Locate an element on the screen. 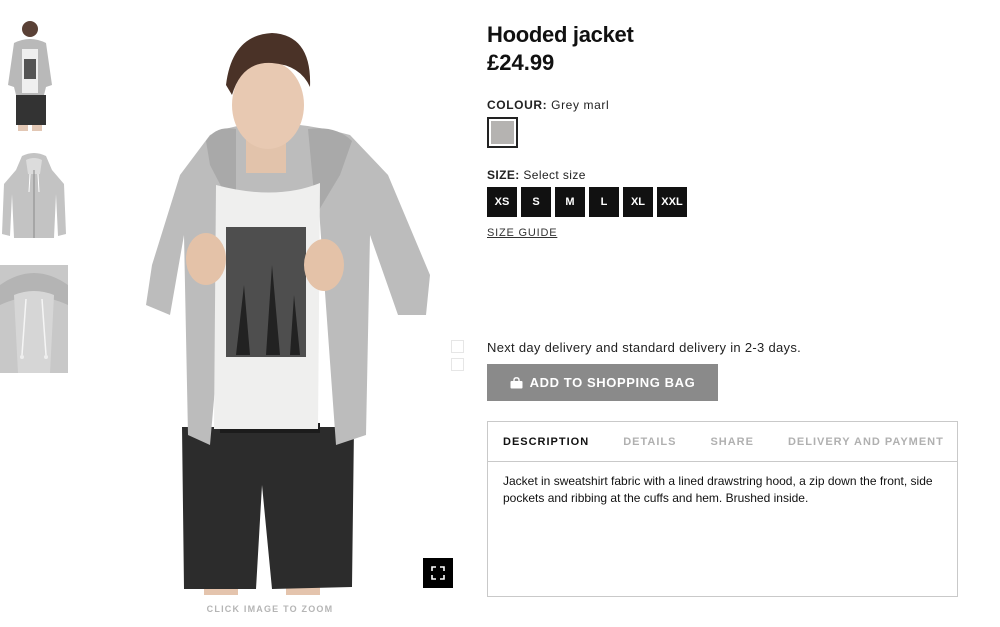  tab-details: DETAILS is located at coordinates (649, 442).